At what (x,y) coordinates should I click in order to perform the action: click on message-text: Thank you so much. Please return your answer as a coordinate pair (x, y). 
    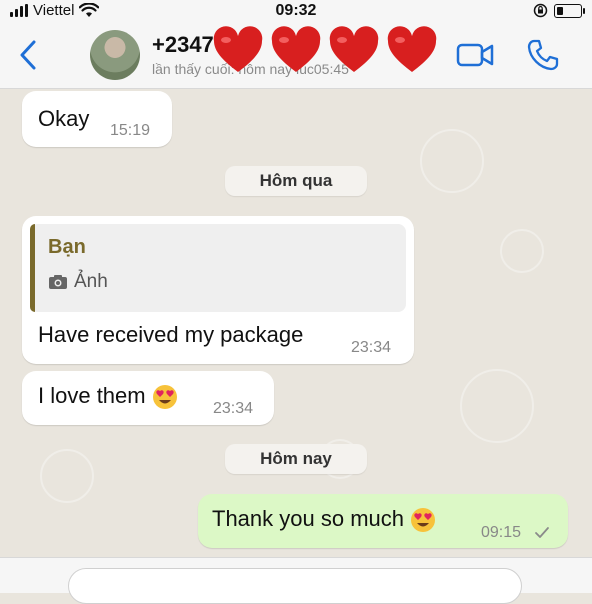
    Looking at the image, I should click on (324, 519).